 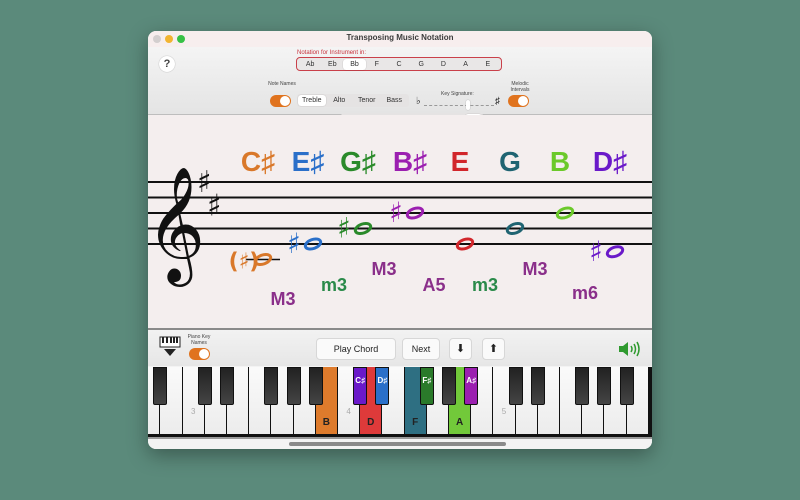 What do you see at coordinates (459, 422) in the screenshot?
I see `piano-key-label: A` at bounding box center [459, 422].